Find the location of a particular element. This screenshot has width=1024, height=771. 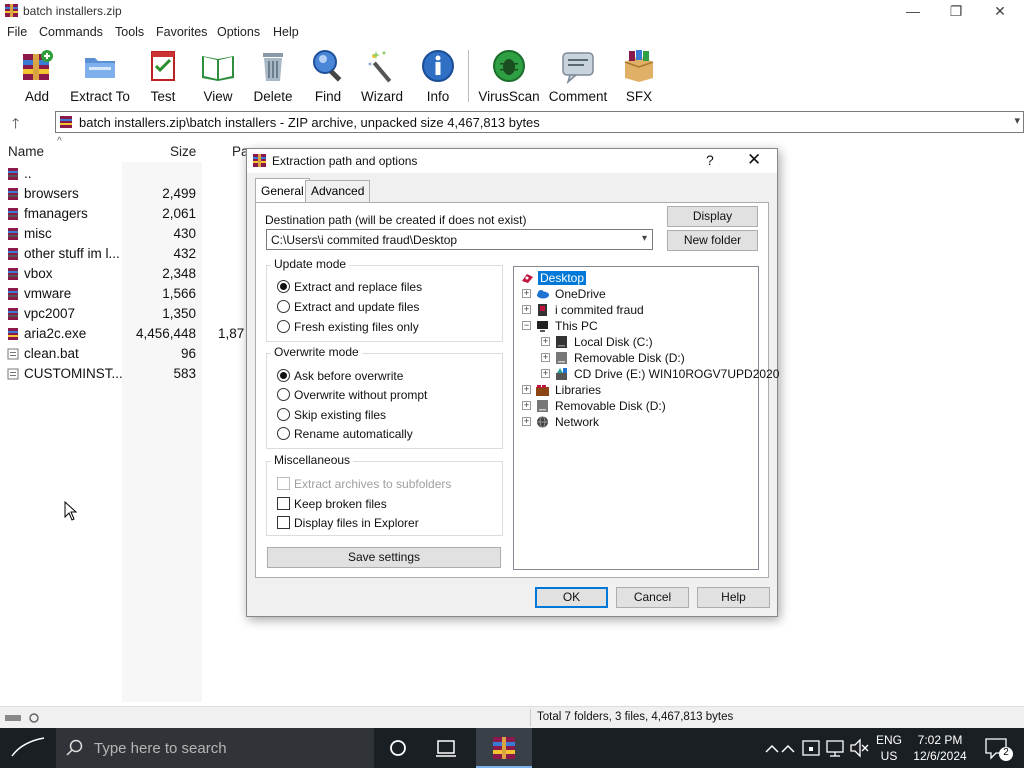

file-list-row: .. is located at coordinates (125, 174).